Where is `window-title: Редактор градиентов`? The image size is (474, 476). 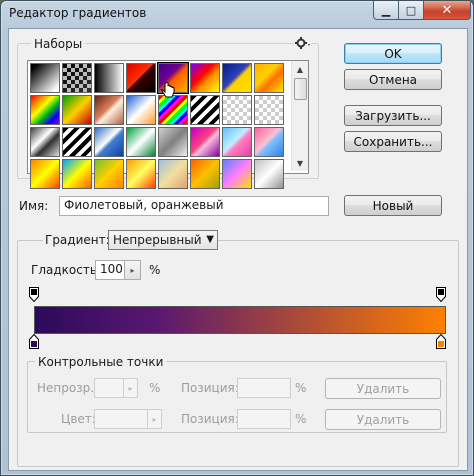
window-title: Редактор градиентов is located at coordinates (78, 13).